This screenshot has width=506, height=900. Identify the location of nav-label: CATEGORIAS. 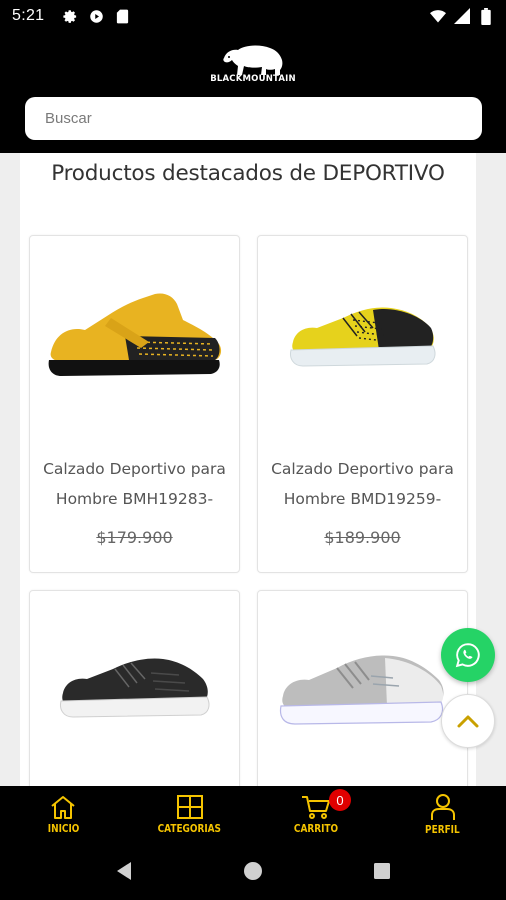
(190, 828).